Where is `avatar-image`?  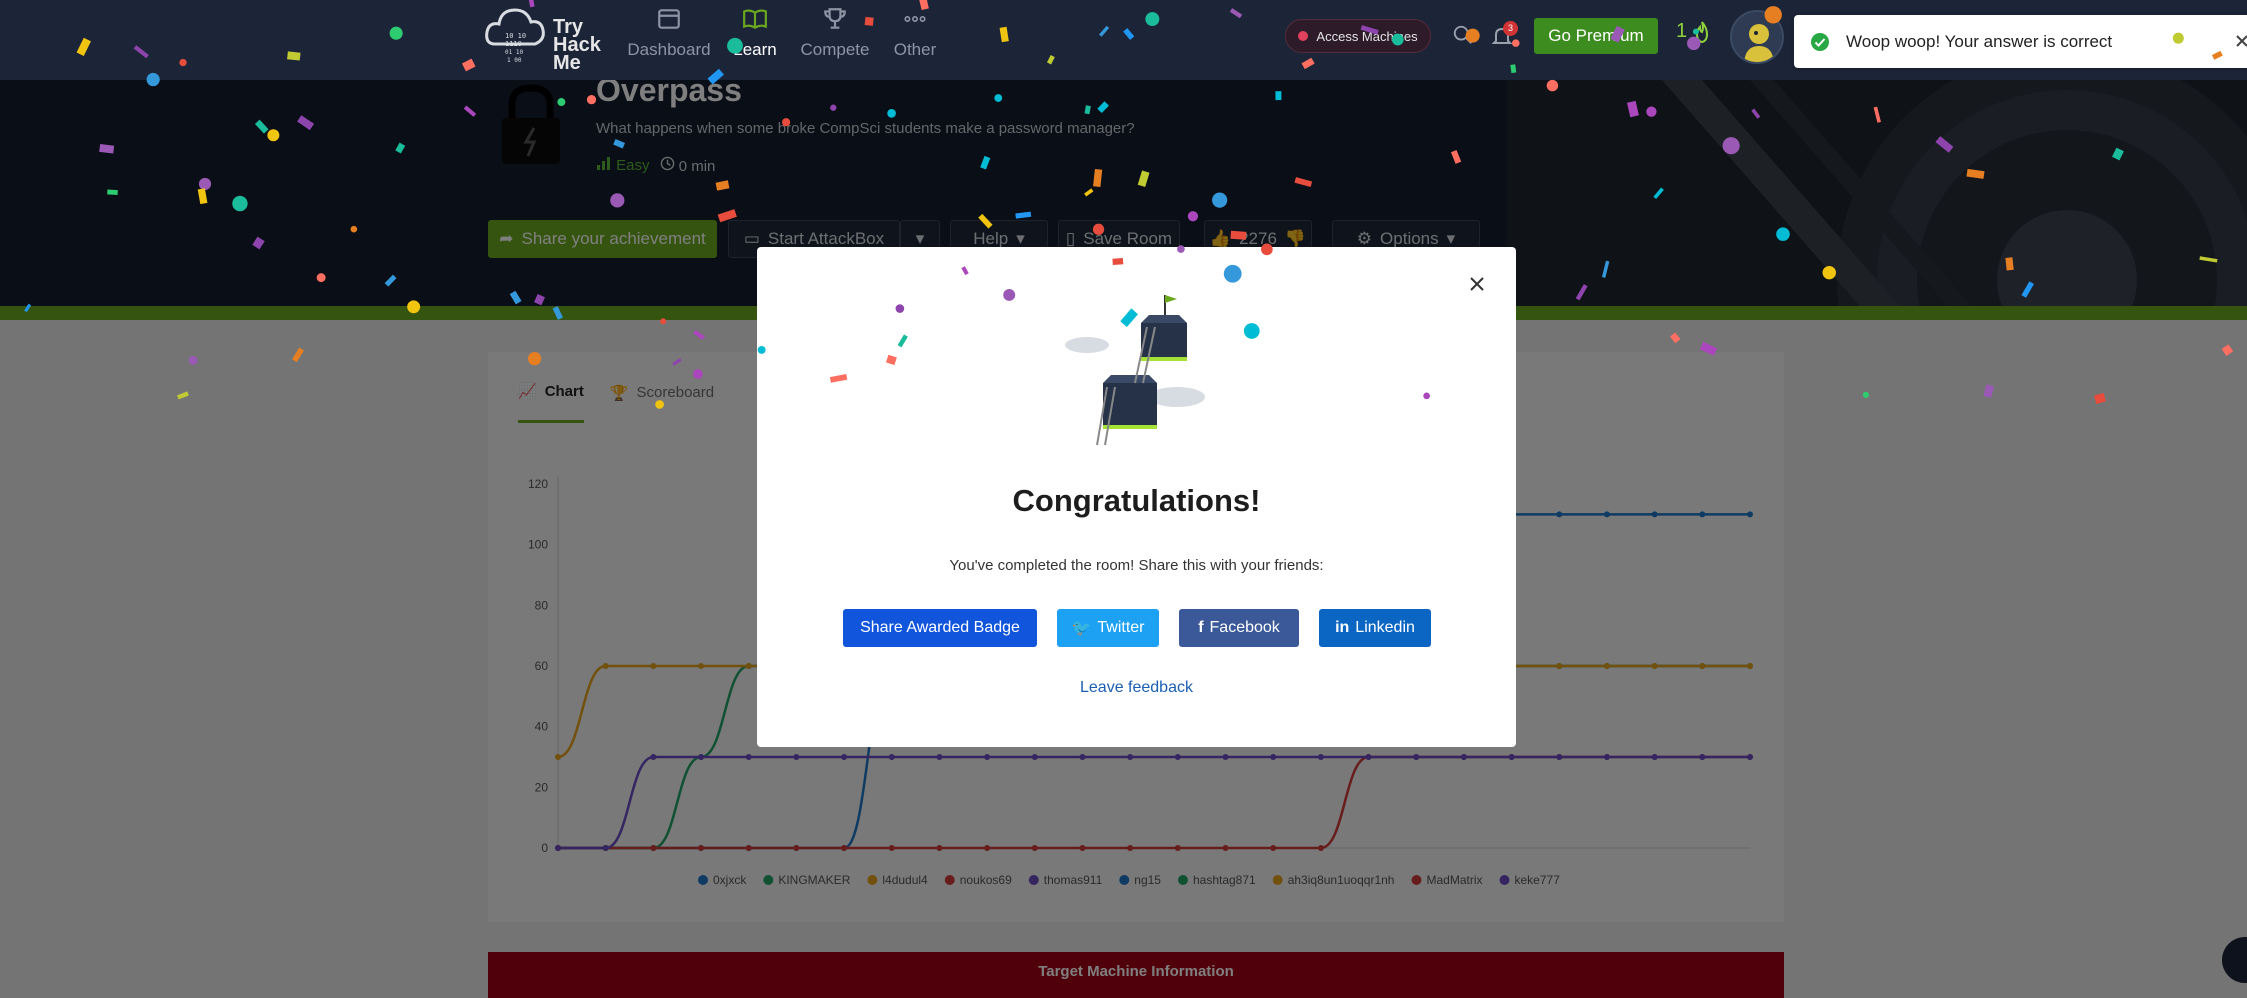 avatar-image is located at coordinates (1759, 43).